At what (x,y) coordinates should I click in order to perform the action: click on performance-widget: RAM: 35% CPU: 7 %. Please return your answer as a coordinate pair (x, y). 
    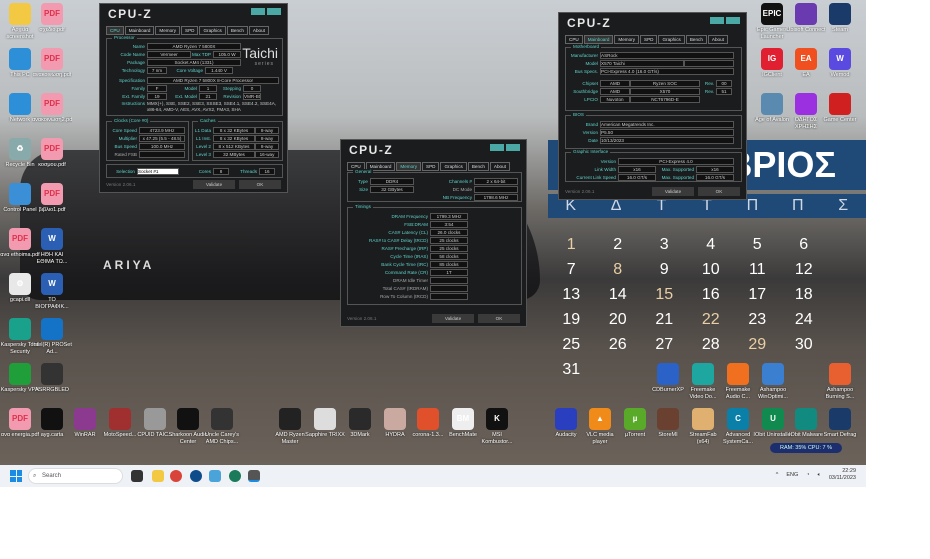
    Looking at the image, I should click on (806, 448).